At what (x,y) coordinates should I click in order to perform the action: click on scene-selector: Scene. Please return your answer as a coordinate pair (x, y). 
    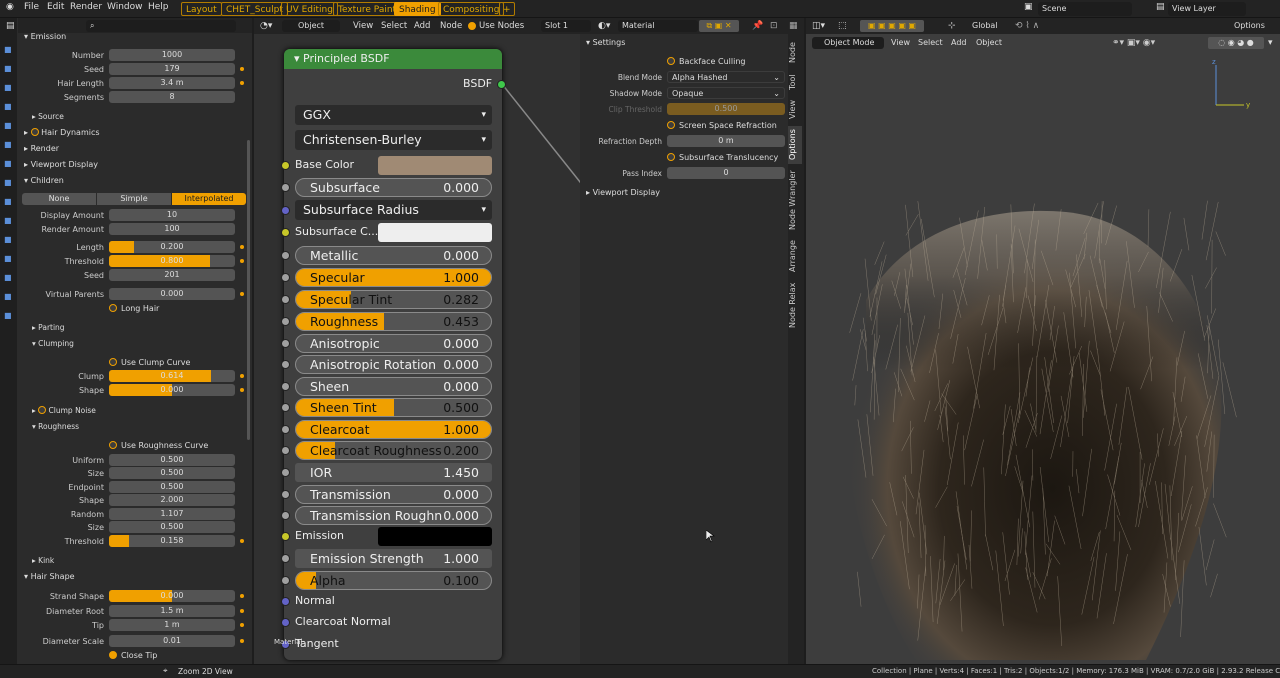
    Looking at the image, I should click on (1085, 9).